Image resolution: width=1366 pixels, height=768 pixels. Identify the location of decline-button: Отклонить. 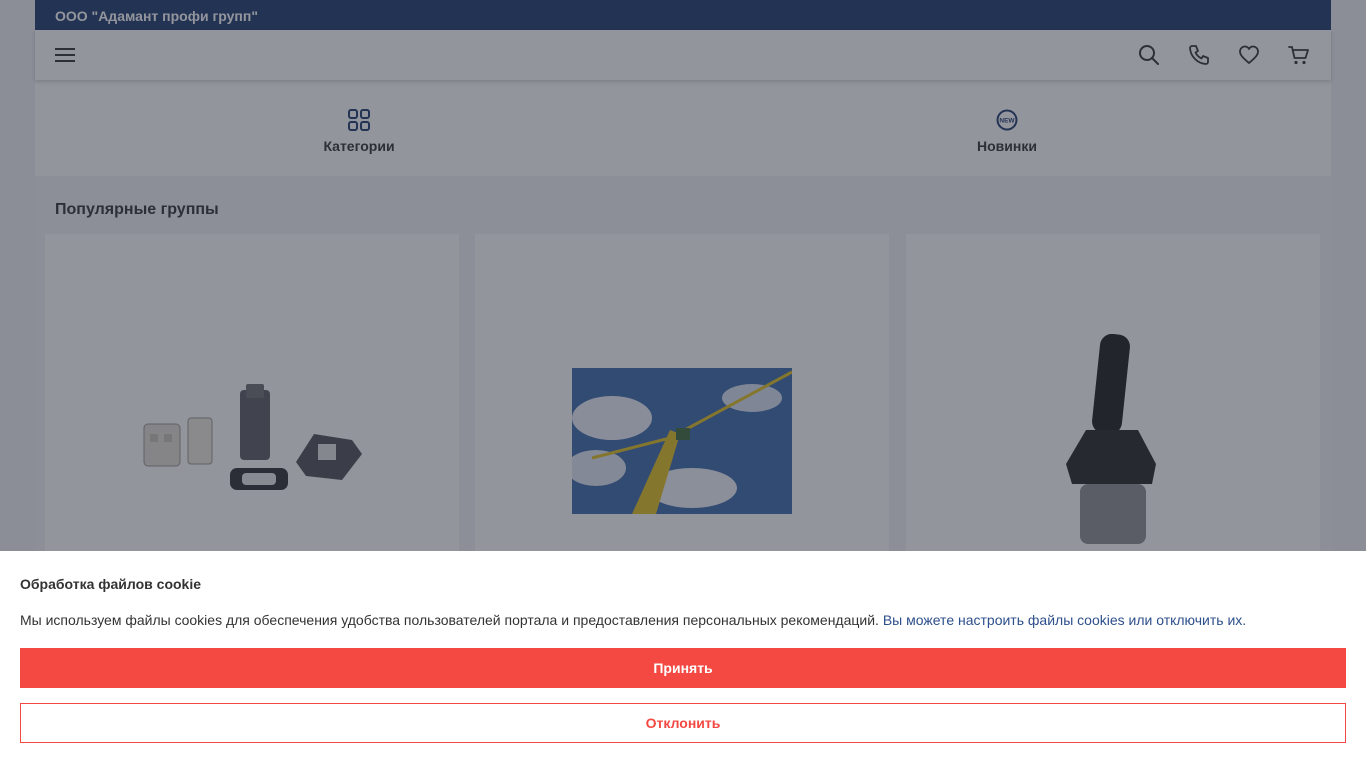
(683, 723).